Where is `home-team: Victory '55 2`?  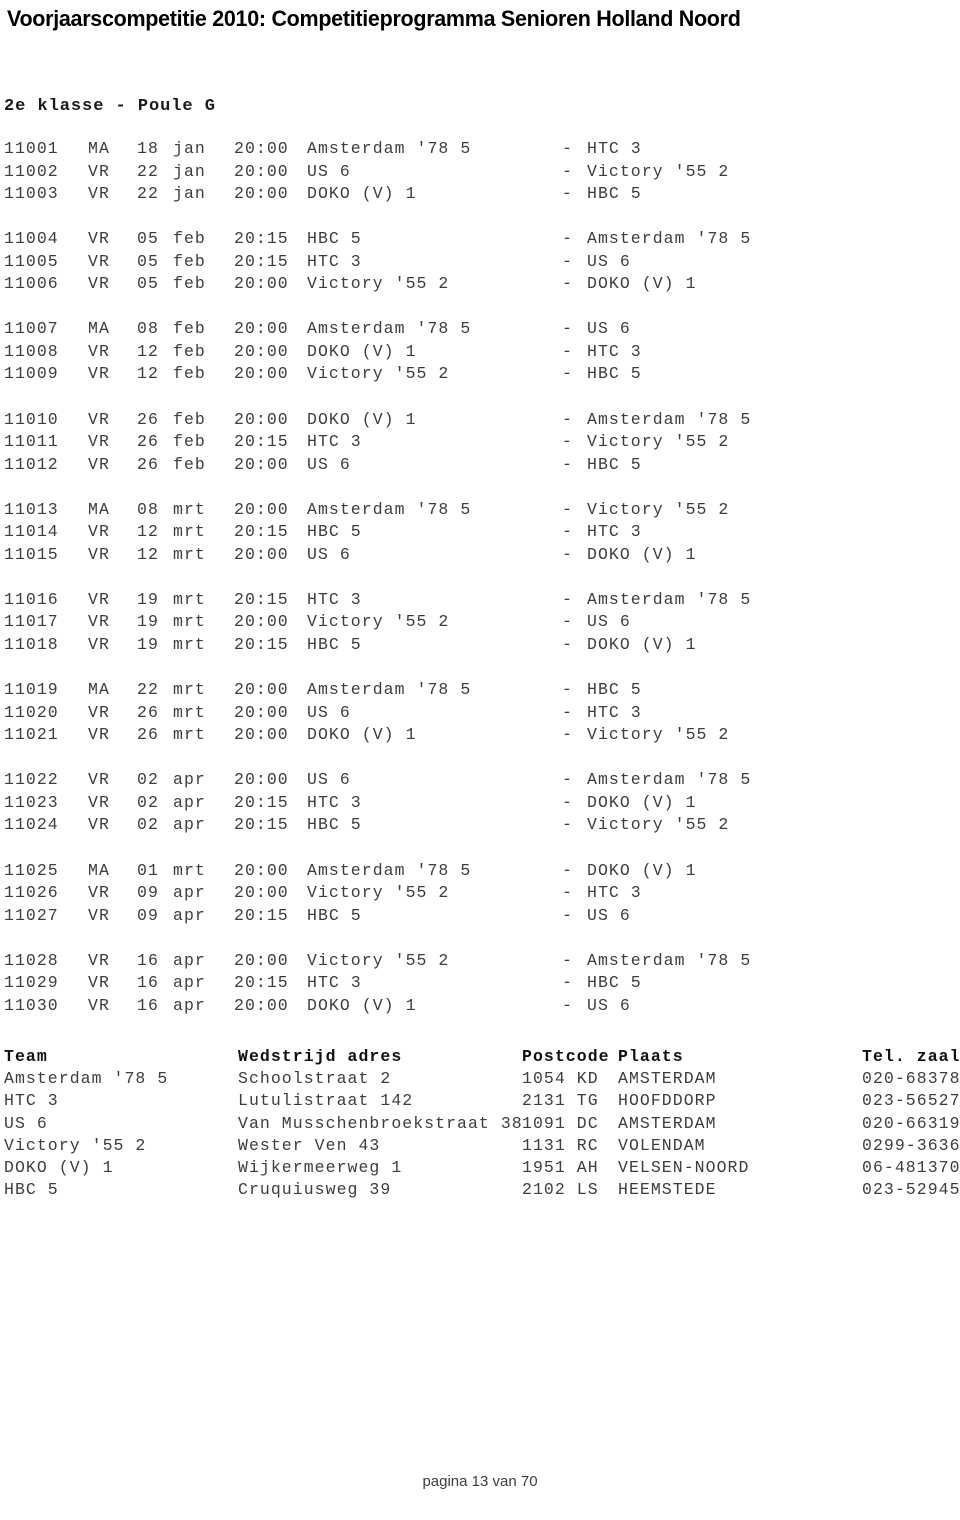 home-team: Victory '55 2 is located at coordinates (378, 284).